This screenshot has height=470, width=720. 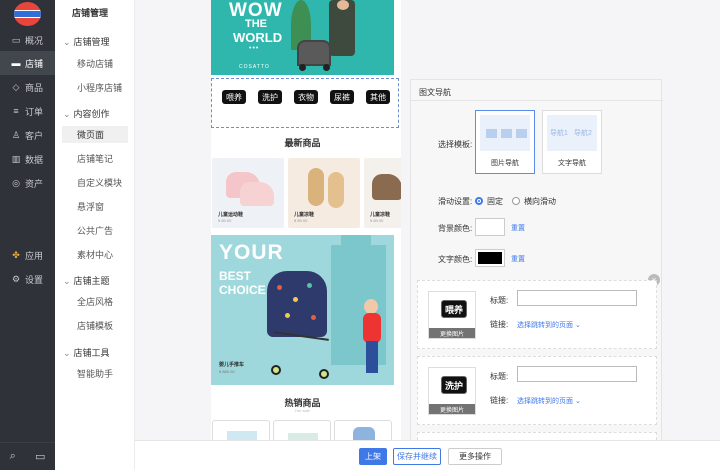 What do you see at coordinates (455, 201) in the screenshot?
I see `scroll-label: 滑动设置:` at bounding box center [455, 201].